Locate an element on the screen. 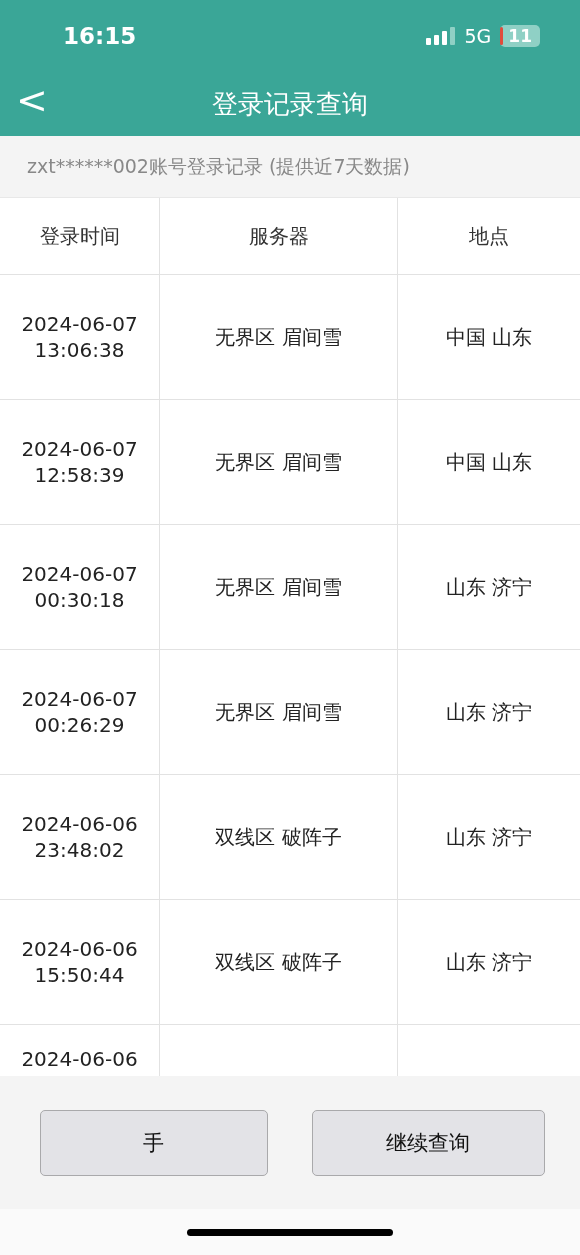  battery-indicator: 11 is located at coordinates (520, 36).